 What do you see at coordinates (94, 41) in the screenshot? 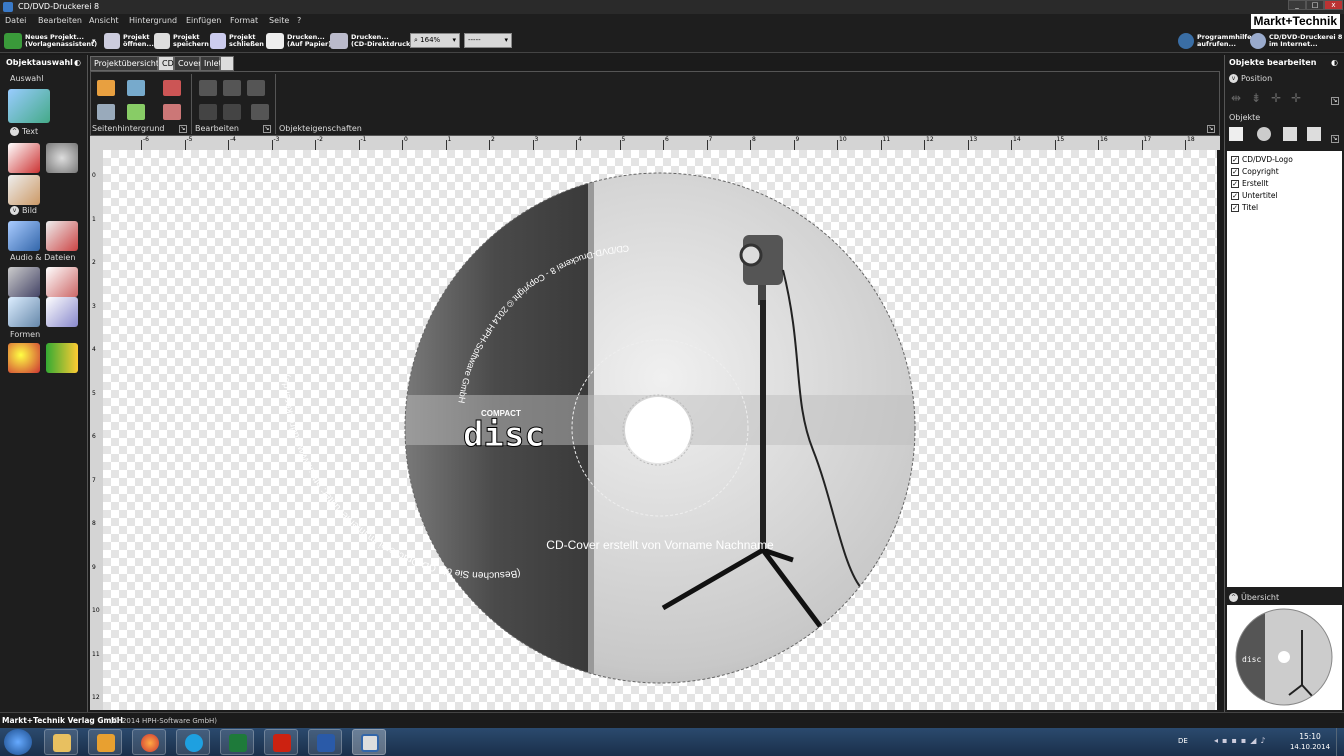
I see `chevron-down-icon: ▾` at bounding box center [94, 41].